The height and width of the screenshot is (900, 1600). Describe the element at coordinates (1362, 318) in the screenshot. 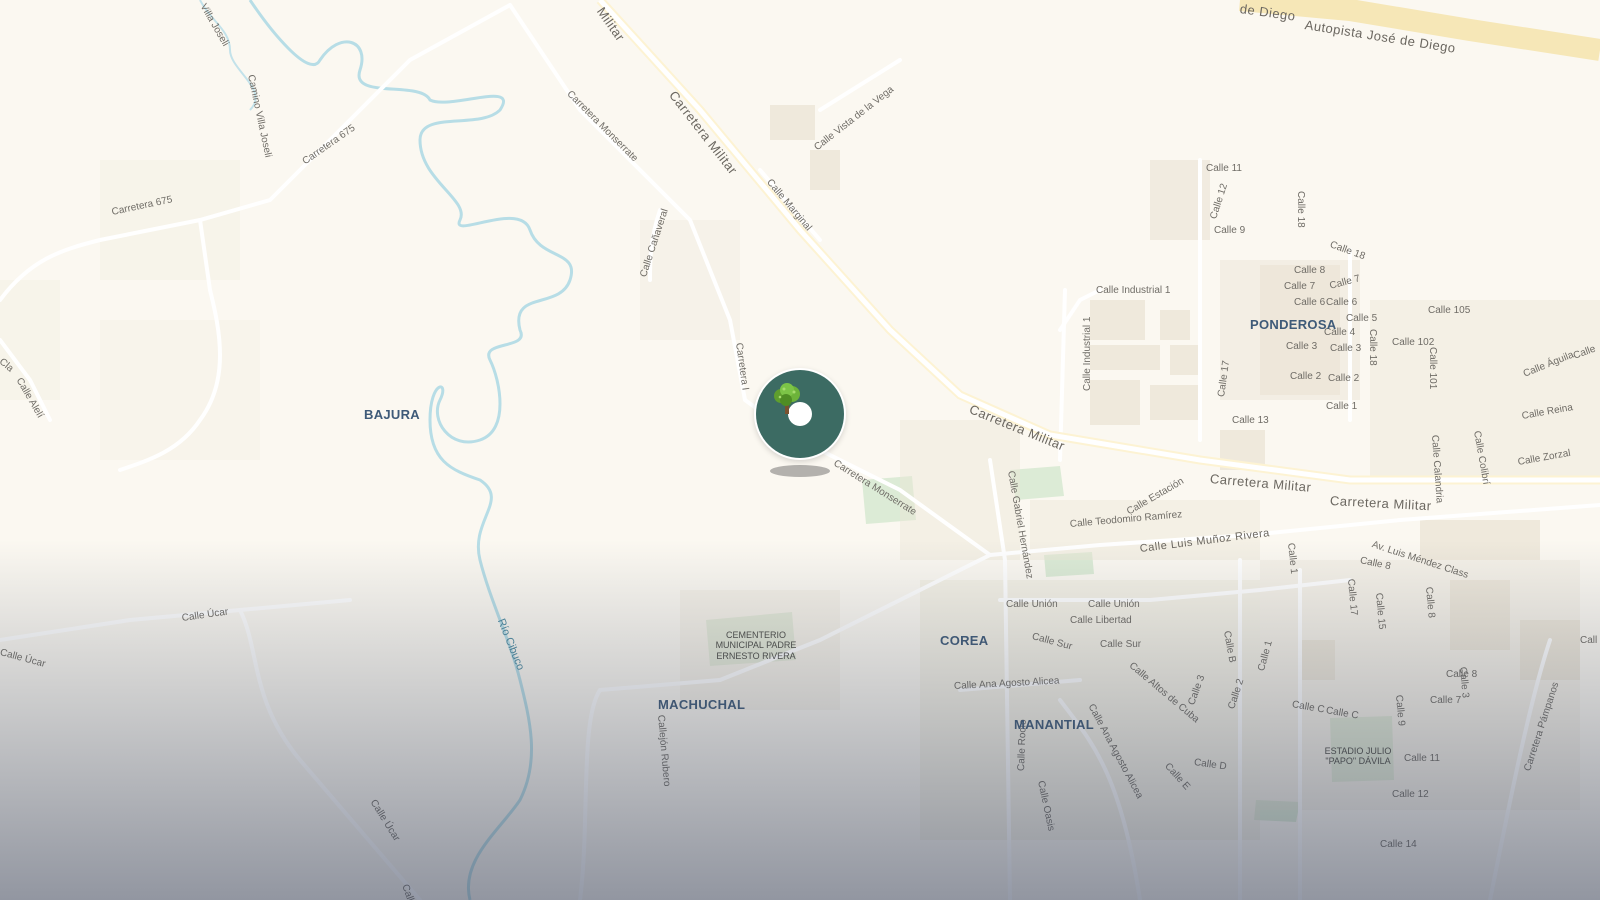

I see `road-label-calle-5: Calle 5` at that location.